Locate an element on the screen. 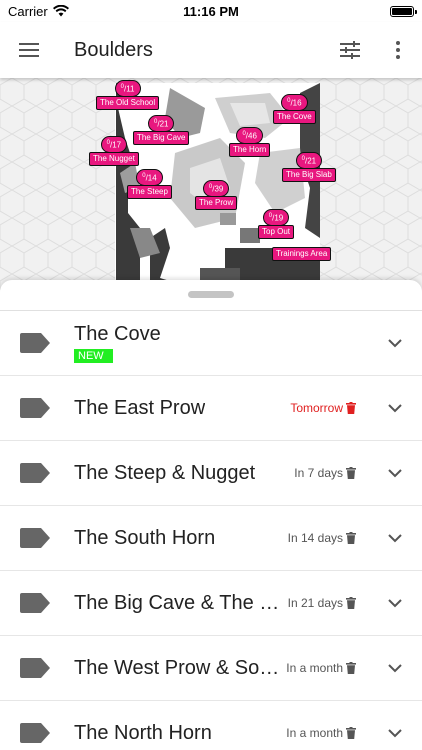 Image resolution: width=422 pixels, height=750 pixels. list-item-text: The North Horn is located at coordinates (143, 725).